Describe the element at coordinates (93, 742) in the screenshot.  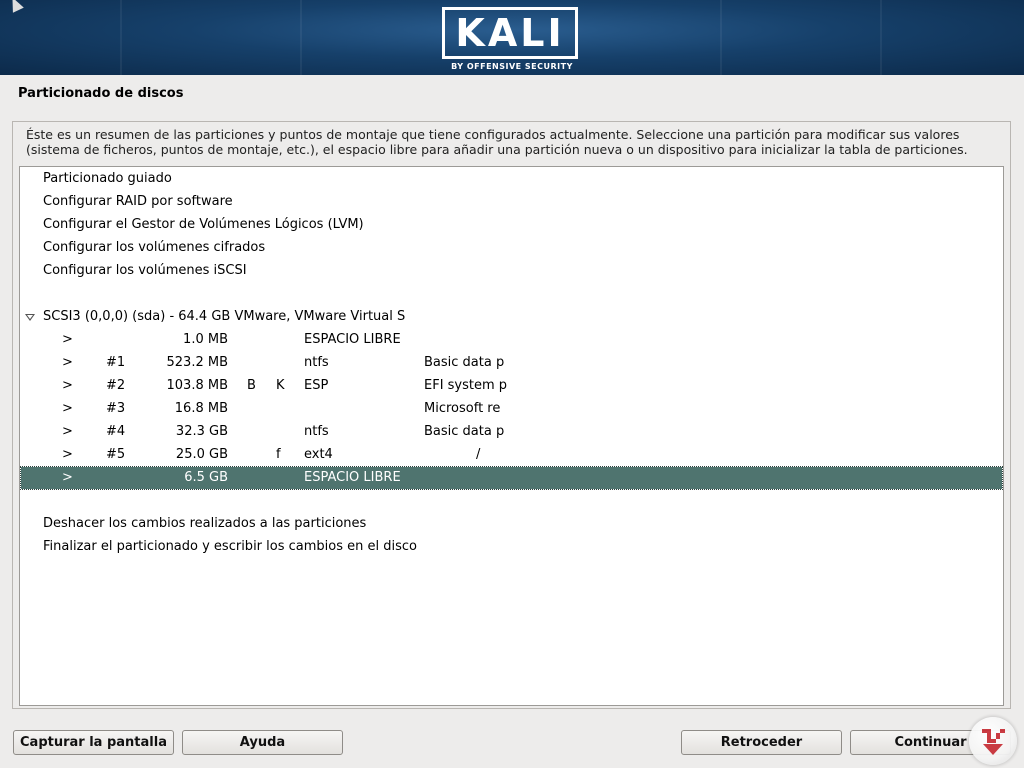
I see `screenshot-button: Capturar la pantalla` at that location.